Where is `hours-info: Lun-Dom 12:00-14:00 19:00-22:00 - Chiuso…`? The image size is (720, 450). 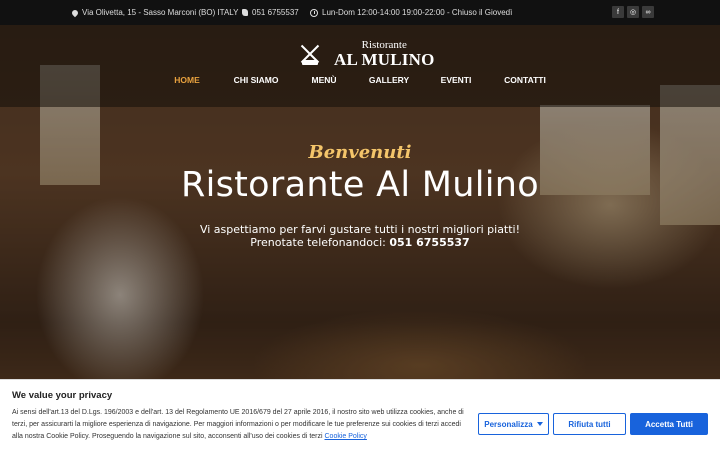
hours-info: Lun-Dom 12:00-14:00 19:00-22:00 - Chiuso… is located at coordinates (411, 12).